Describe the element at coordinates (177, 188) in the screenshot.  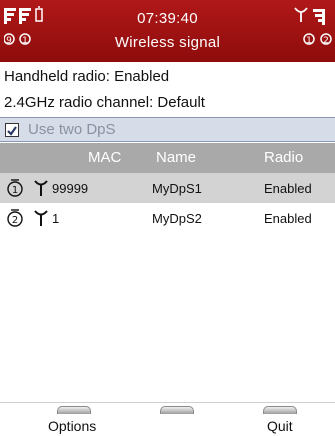
I see `row-name: MyDpS1` at that location.